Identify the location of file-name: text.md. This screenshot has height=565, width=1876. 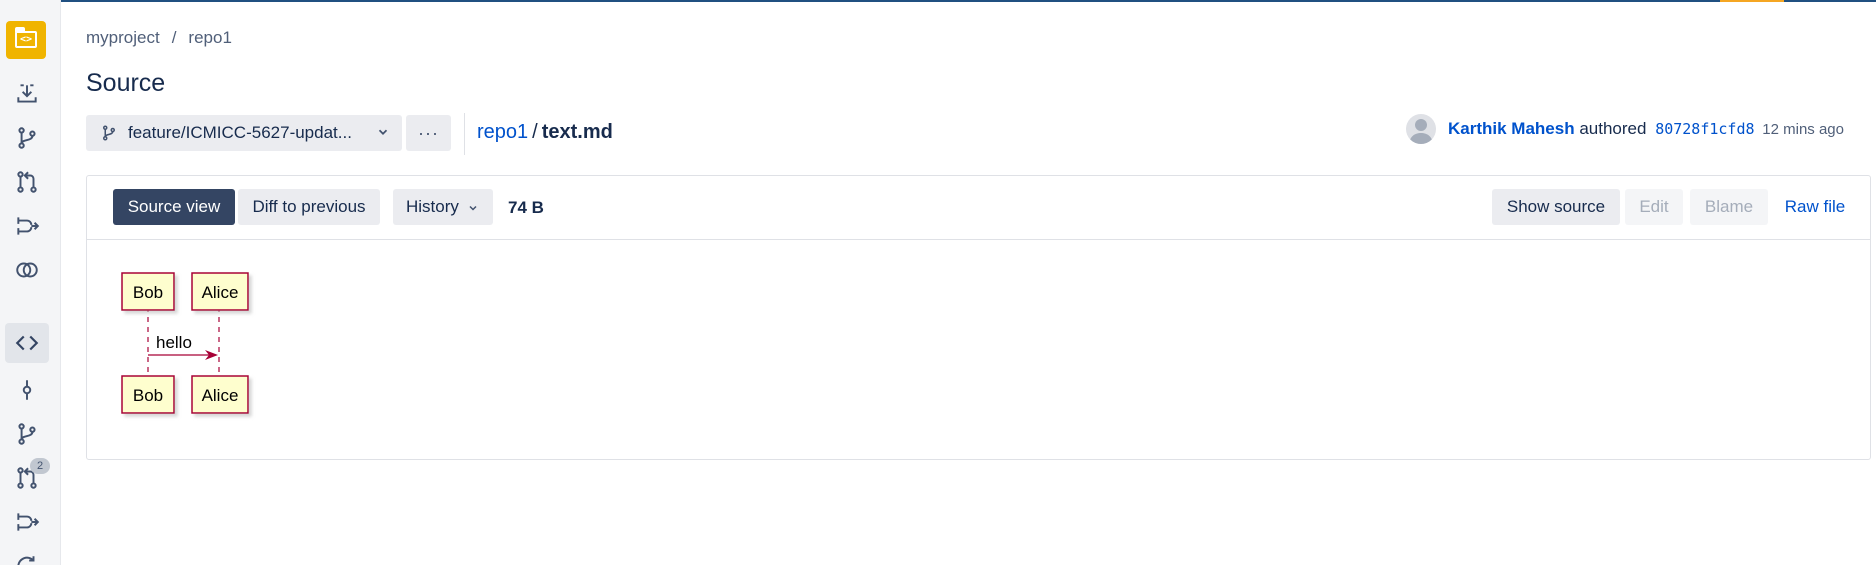
(577, 132).